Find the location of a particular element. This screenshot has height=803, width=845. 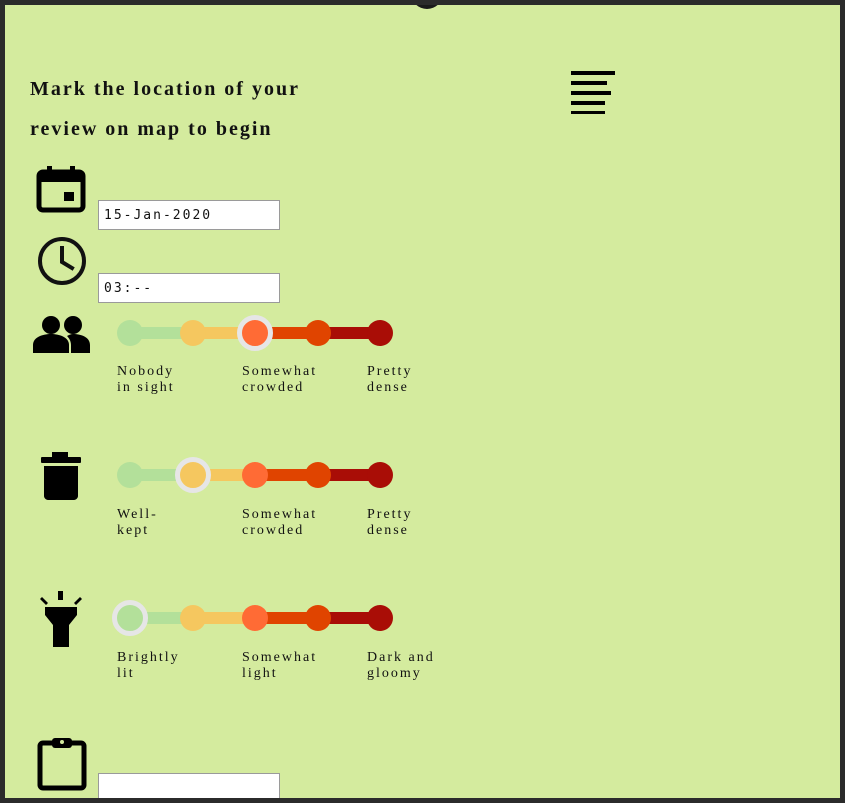

lighting-label-mid: Somewhat light is located at coordinates (280, 665).